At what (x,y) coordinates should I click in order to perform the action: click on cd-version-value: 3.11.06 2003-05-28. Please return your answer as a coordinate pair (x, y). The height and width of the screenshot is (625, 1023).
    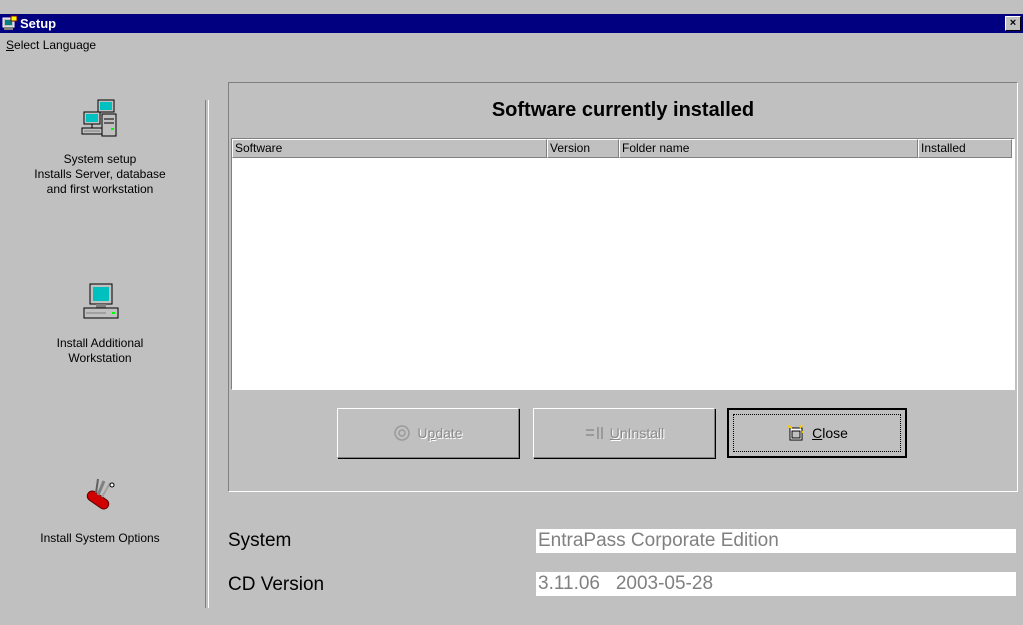
    Looking at the image, I should click on (776, 584).